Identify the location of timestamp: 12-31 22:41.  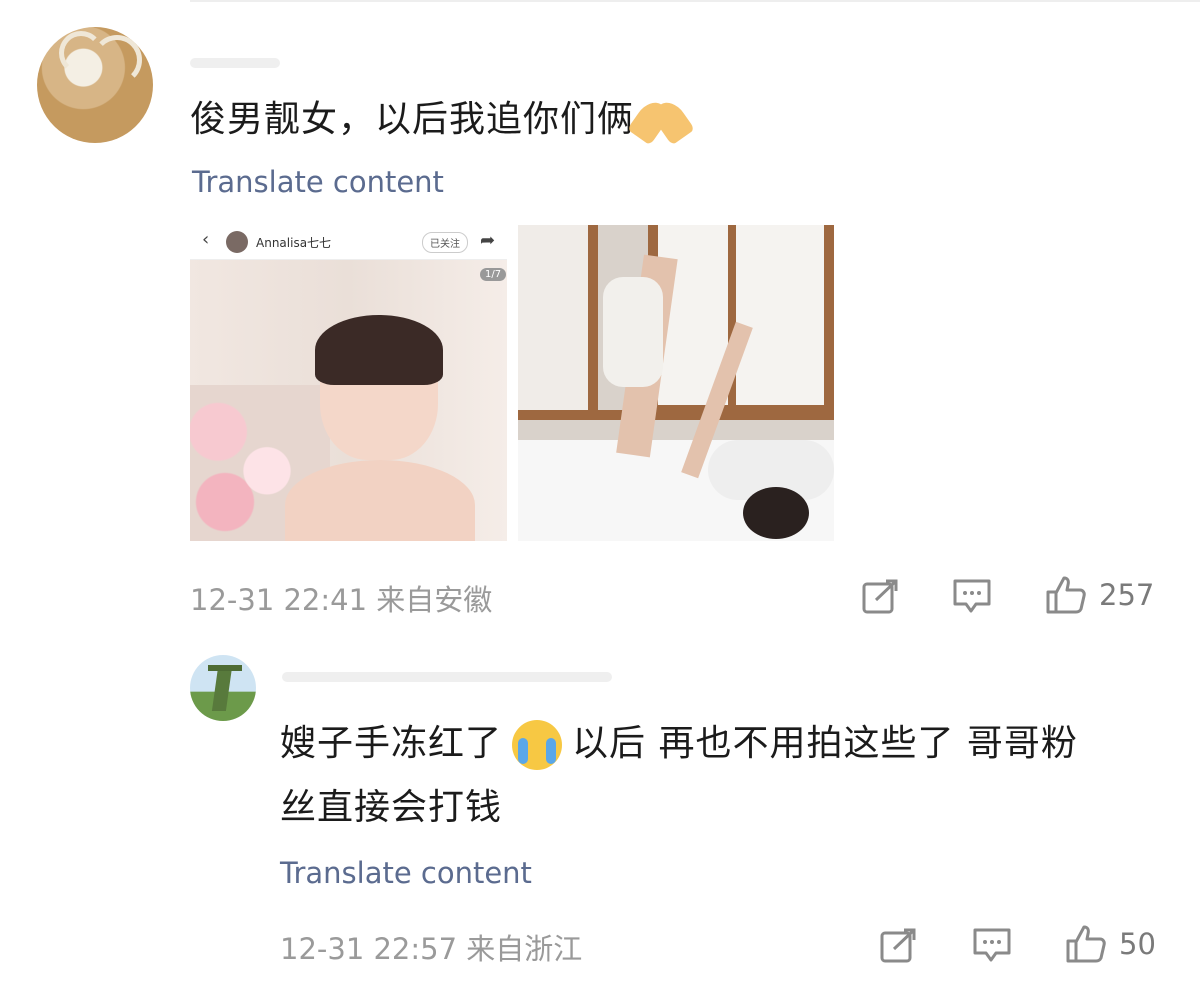
(279, 600).